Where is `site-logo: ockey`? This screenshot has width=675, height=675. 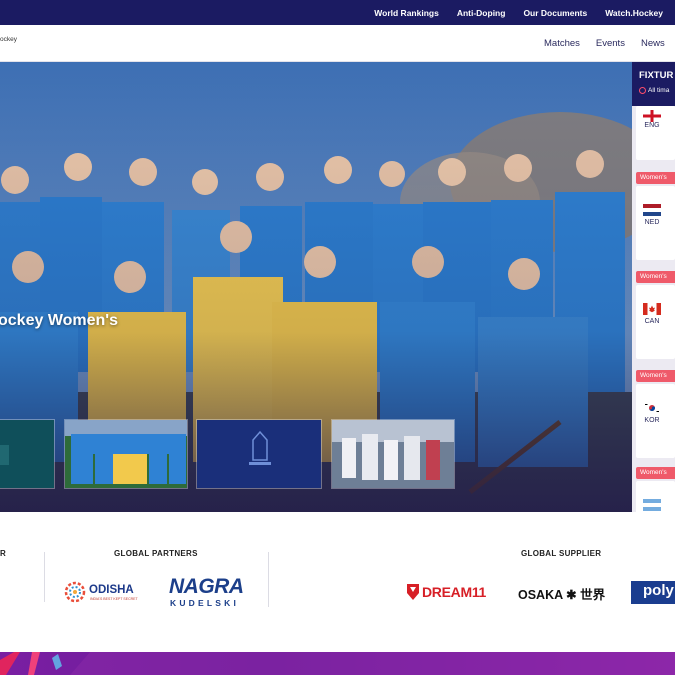
site-logo: ockey is located at coordinates (8, 39).